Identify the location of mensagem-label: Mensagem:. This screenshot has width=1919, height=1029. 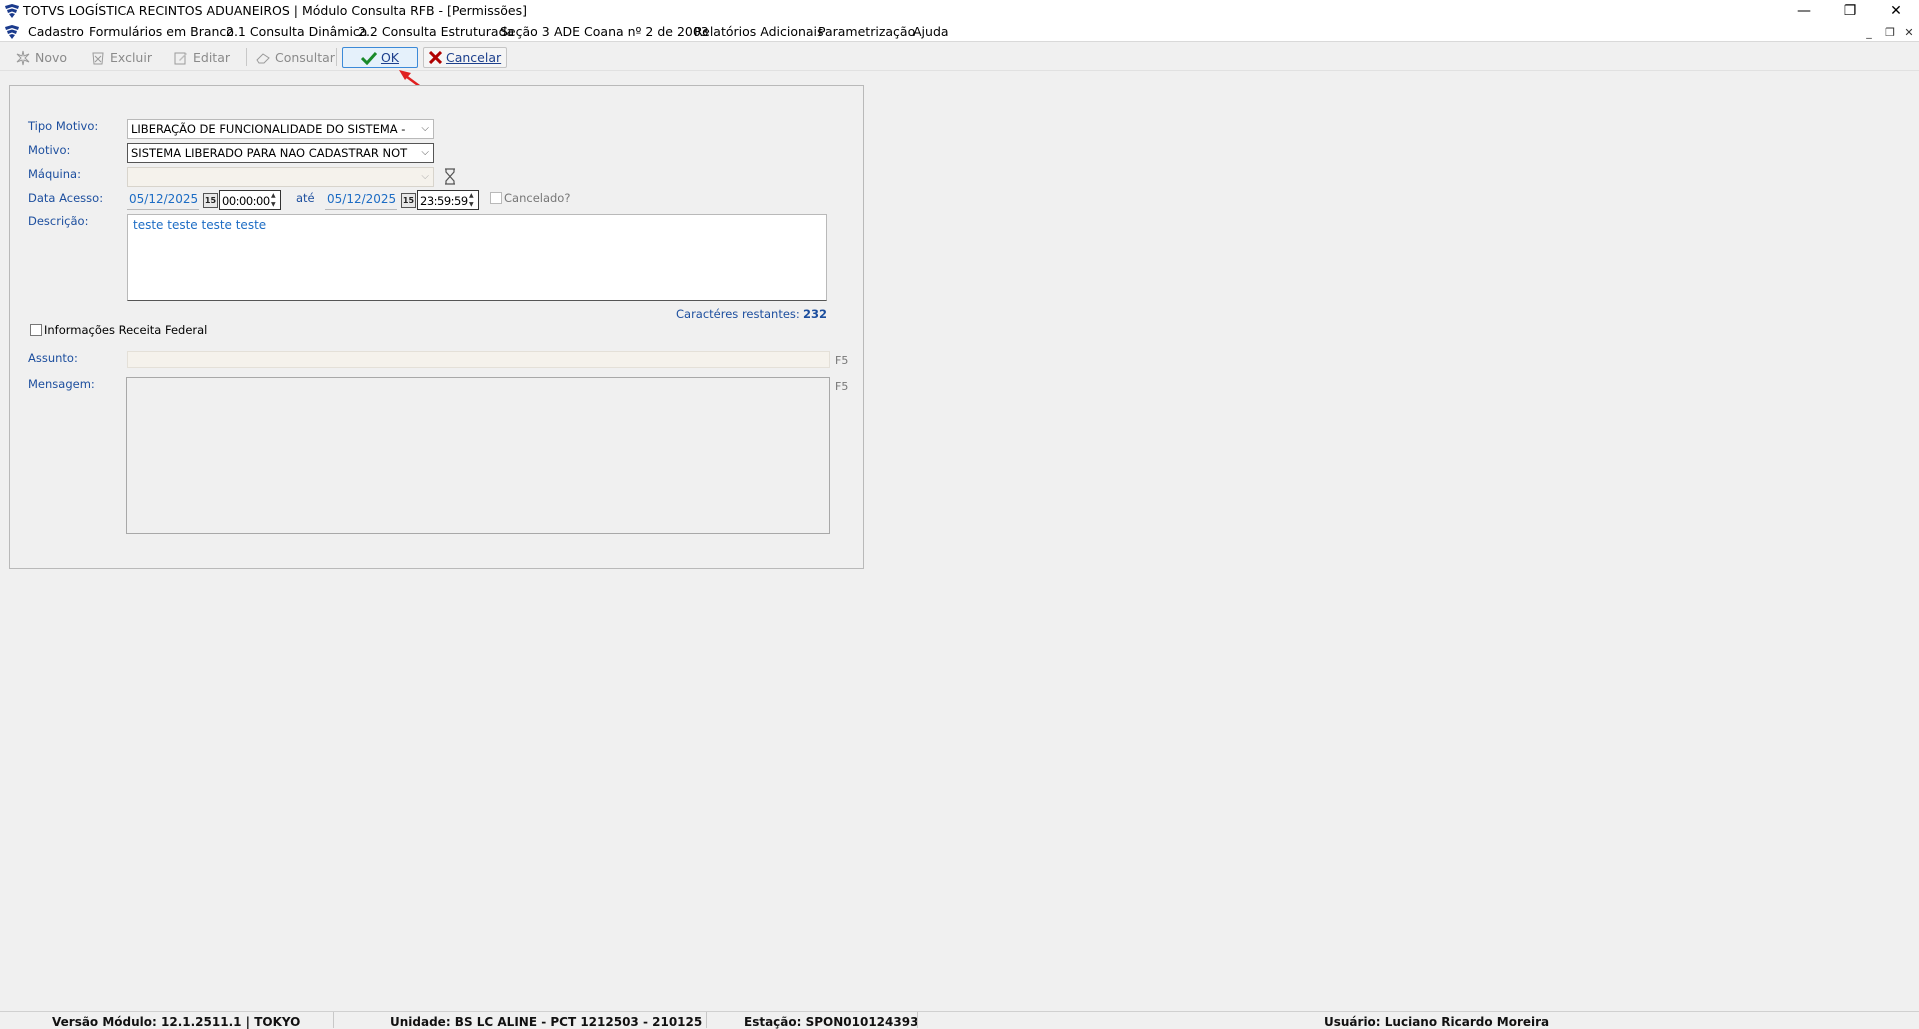
(61, 384).